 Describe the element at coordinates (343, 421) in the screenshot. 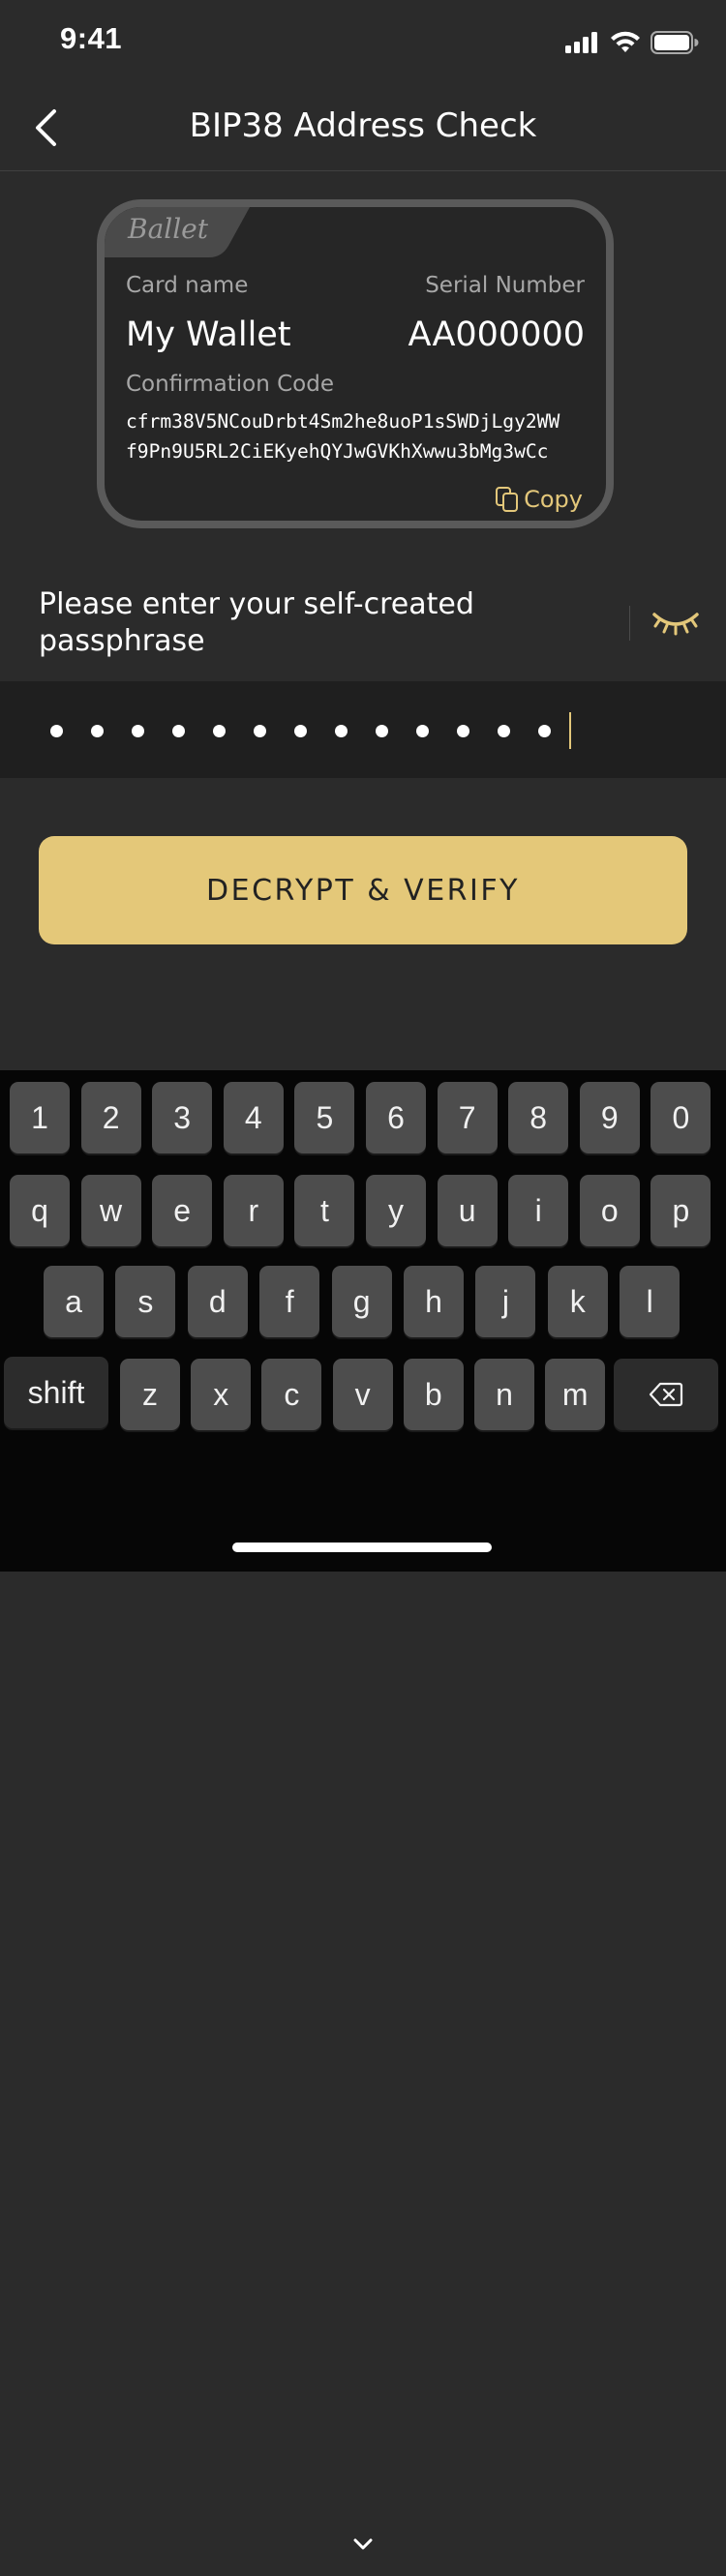

I see `confirmation-code-line: cfrm38V5NCouDrbt4Sm2he8uoP1sSWDjLgy2WW` at that location.